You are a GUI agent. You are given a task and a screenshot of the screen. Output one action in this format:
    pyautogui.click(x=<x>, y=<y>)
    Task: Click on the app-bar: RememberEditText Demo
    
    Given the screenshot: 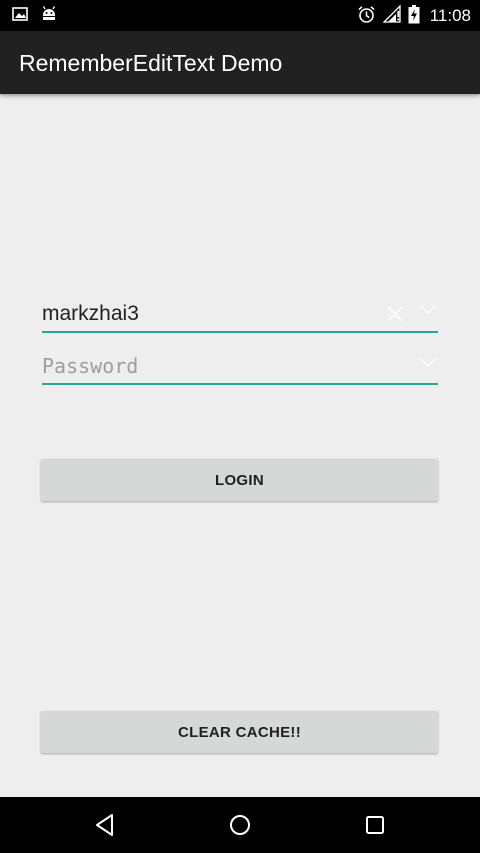 What is the action you would take?
    pyautogui.click(x=240, y=62)
    